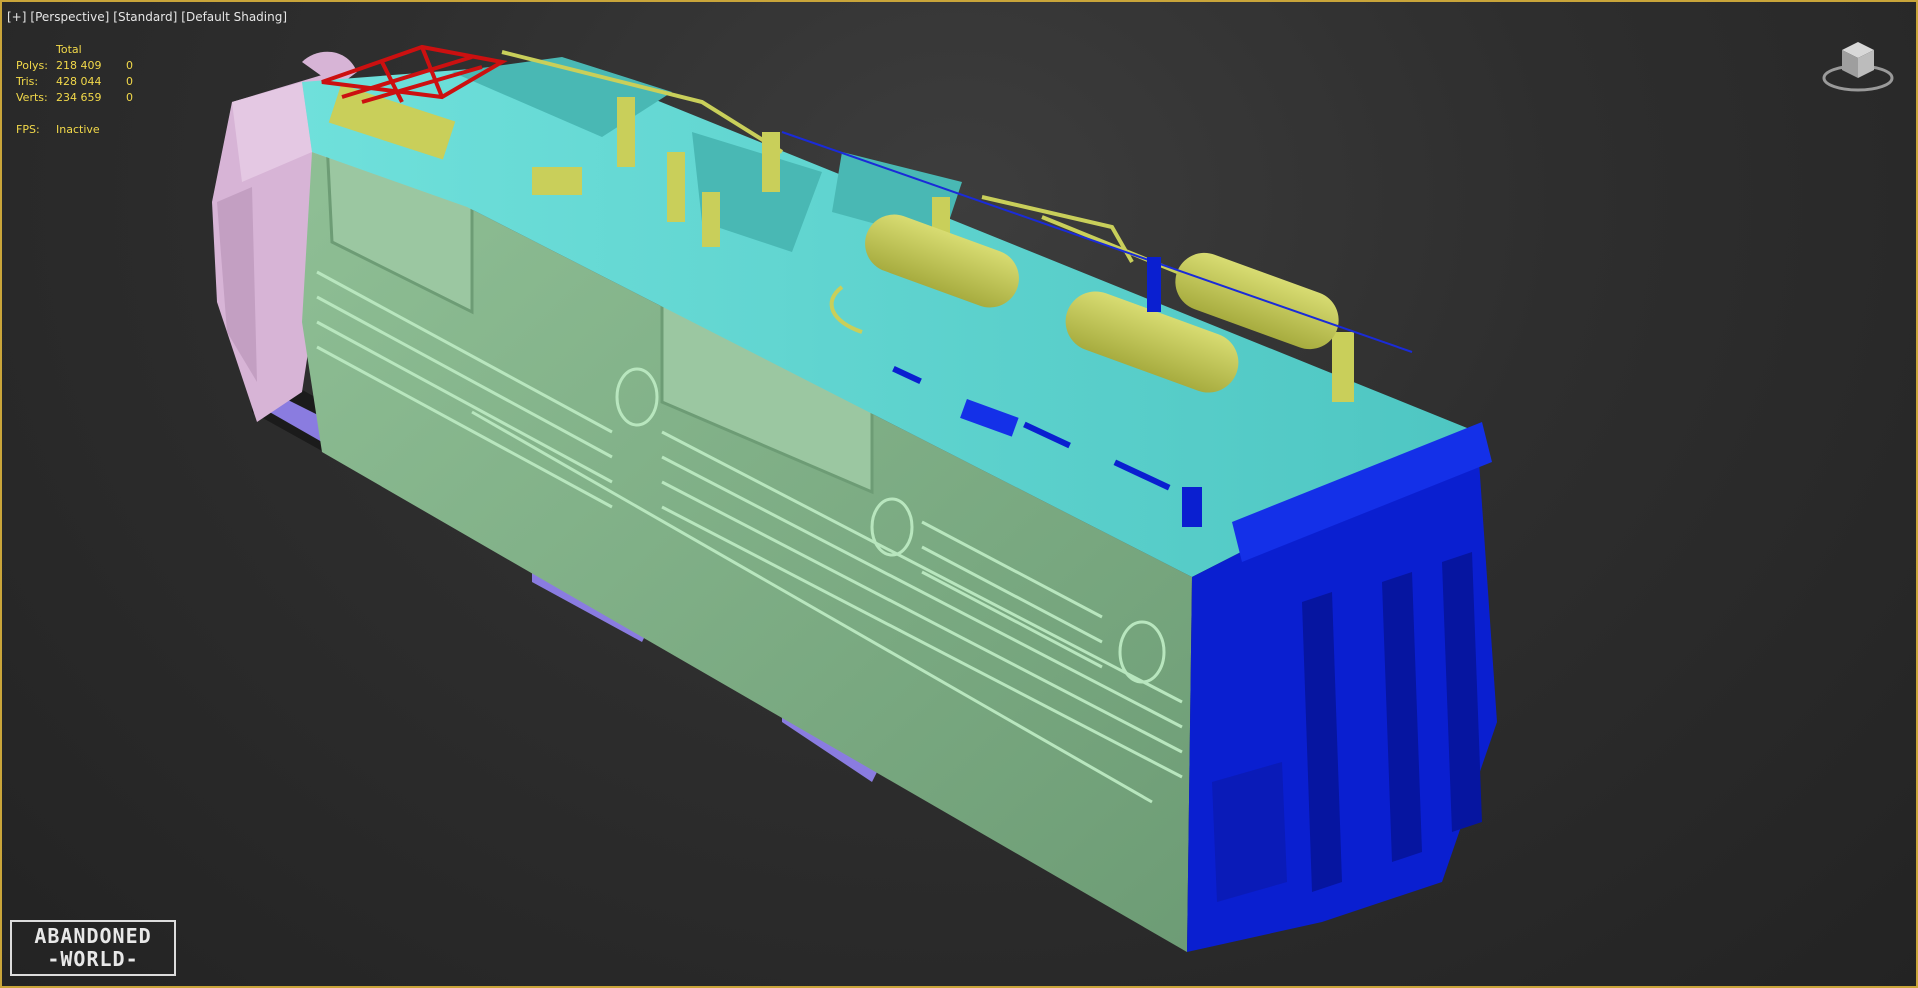 This screenshot has width=1918, height=988. I want to click on stats-label: Verts:, so click(32, 97).